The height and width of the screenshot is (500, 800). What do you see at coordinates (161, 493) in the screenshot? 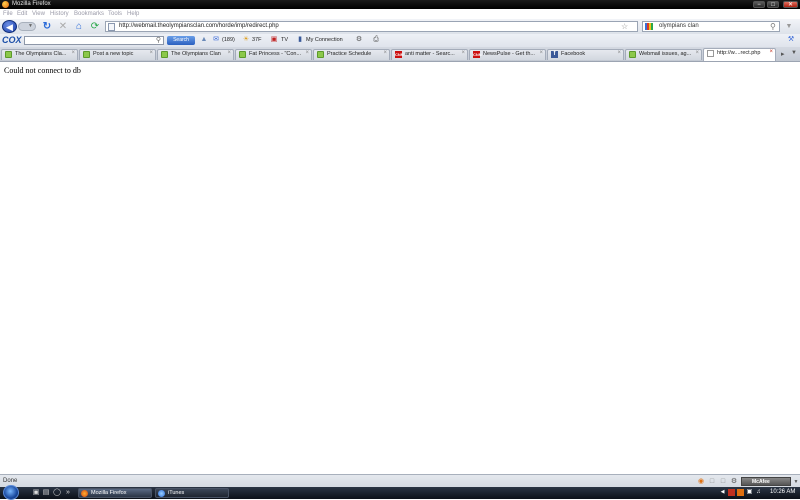
I see `itunes-icon` at bounding box center [161, 493].